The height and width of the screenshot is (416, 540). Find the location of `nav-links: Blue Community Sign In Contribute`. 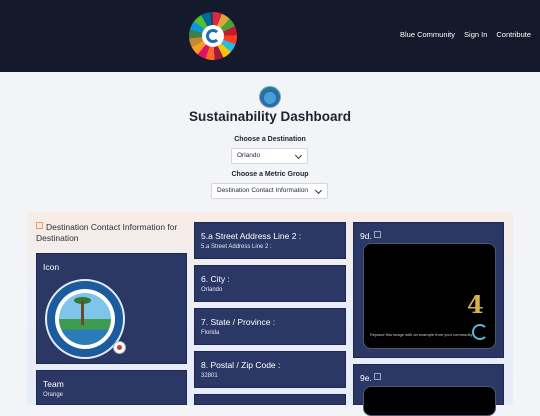

nav-links: Blue Community Sign In Contribute is located at coordinates (465, 34).